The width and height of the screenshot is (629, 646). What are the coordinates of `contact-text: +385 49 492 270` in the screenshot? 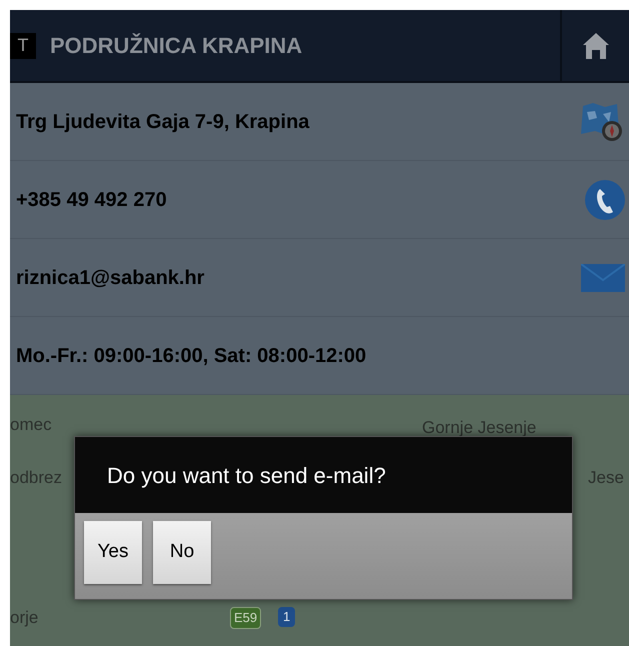 It's located at (91, 200).